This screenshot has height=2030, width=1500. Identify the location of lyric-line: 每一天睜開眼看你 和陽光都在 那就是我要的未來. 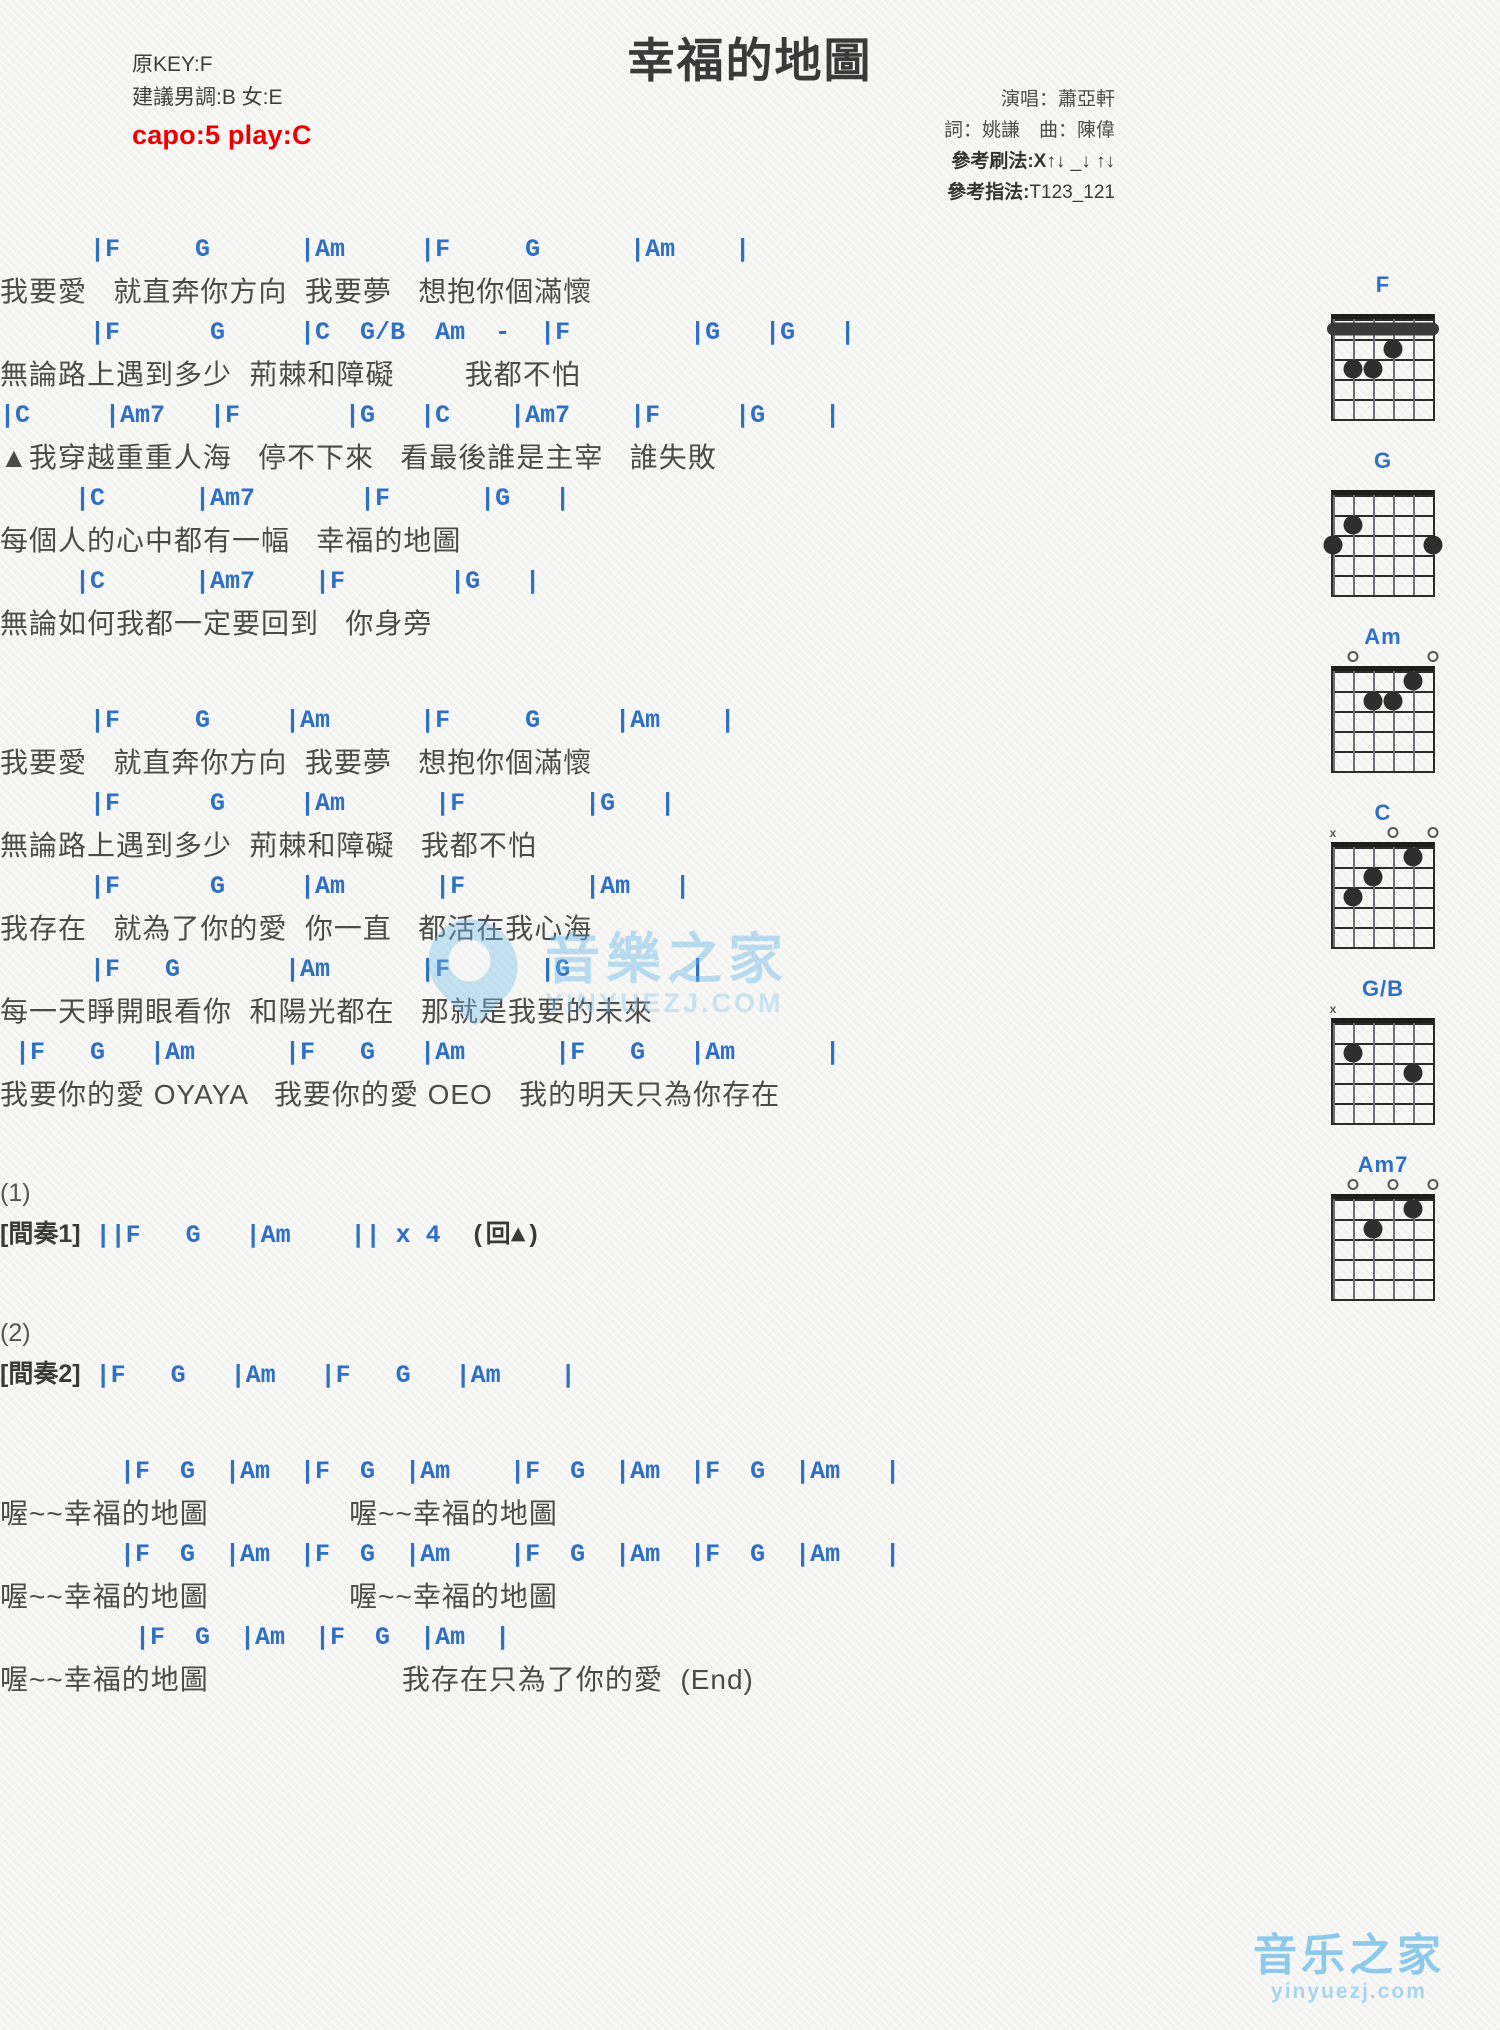
(326, 1011).